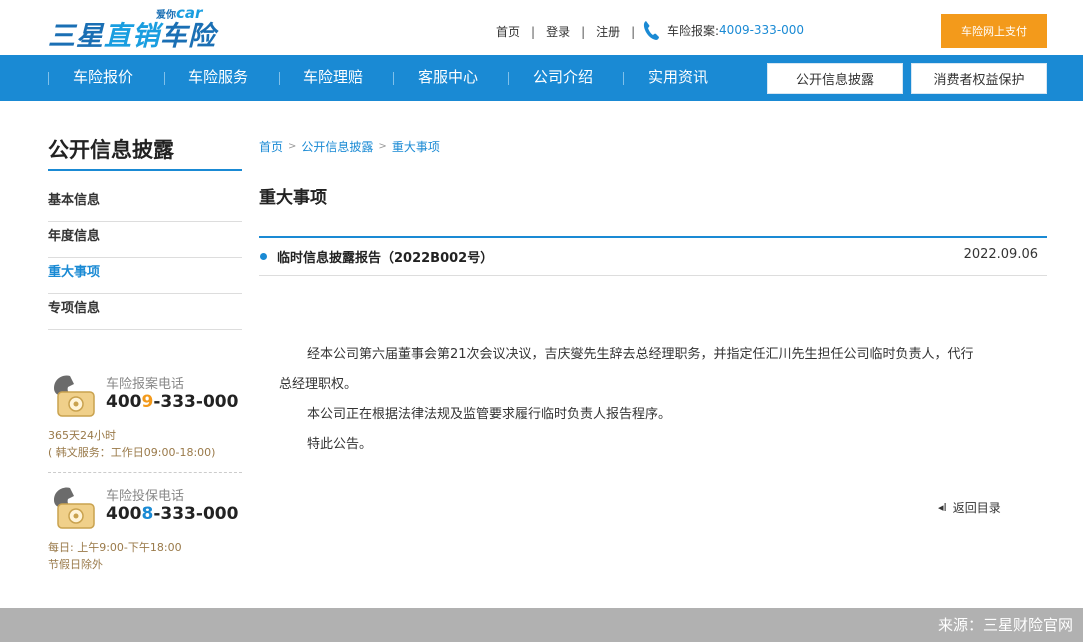 This screenshot has width=1083, height=642. Describe the element at coordinates (976, 508) in the screenshot. I see `back-link-label: 返回目录` at that location.